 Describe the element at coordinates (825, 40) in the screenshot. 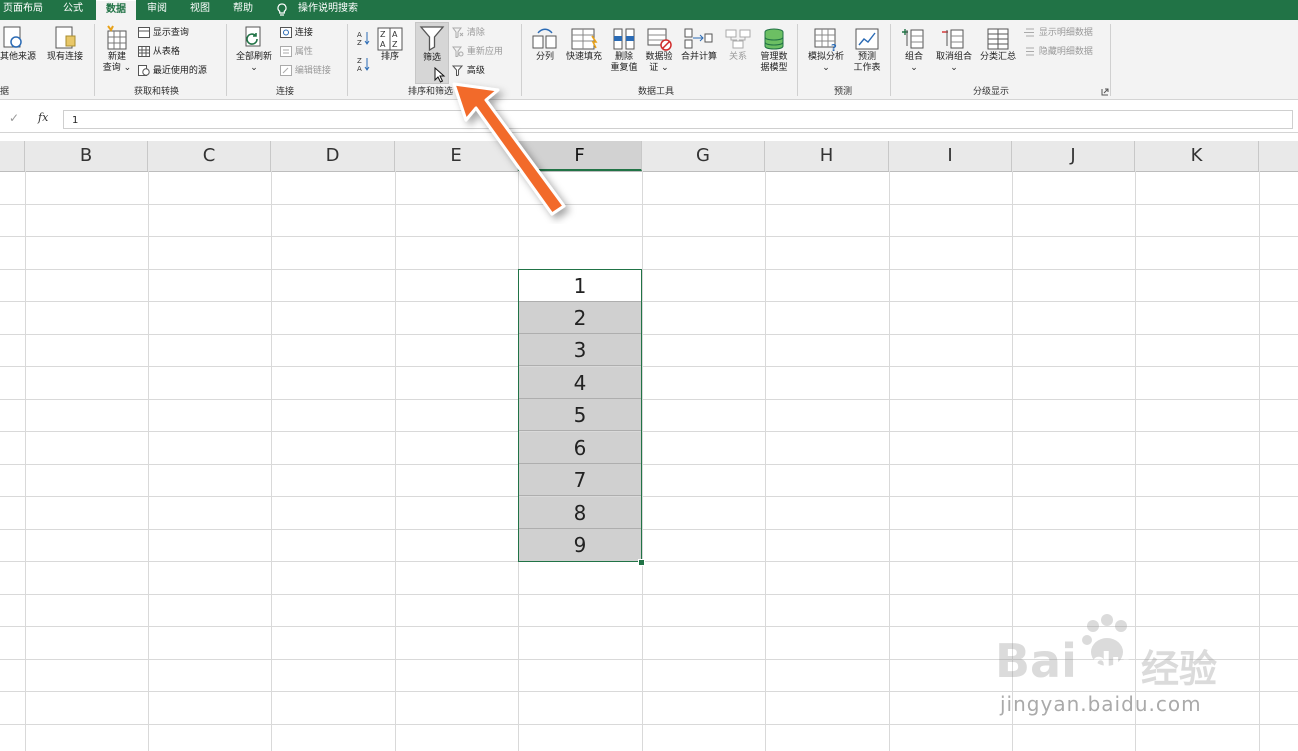

I see `what-if-icon: ?` at that location.